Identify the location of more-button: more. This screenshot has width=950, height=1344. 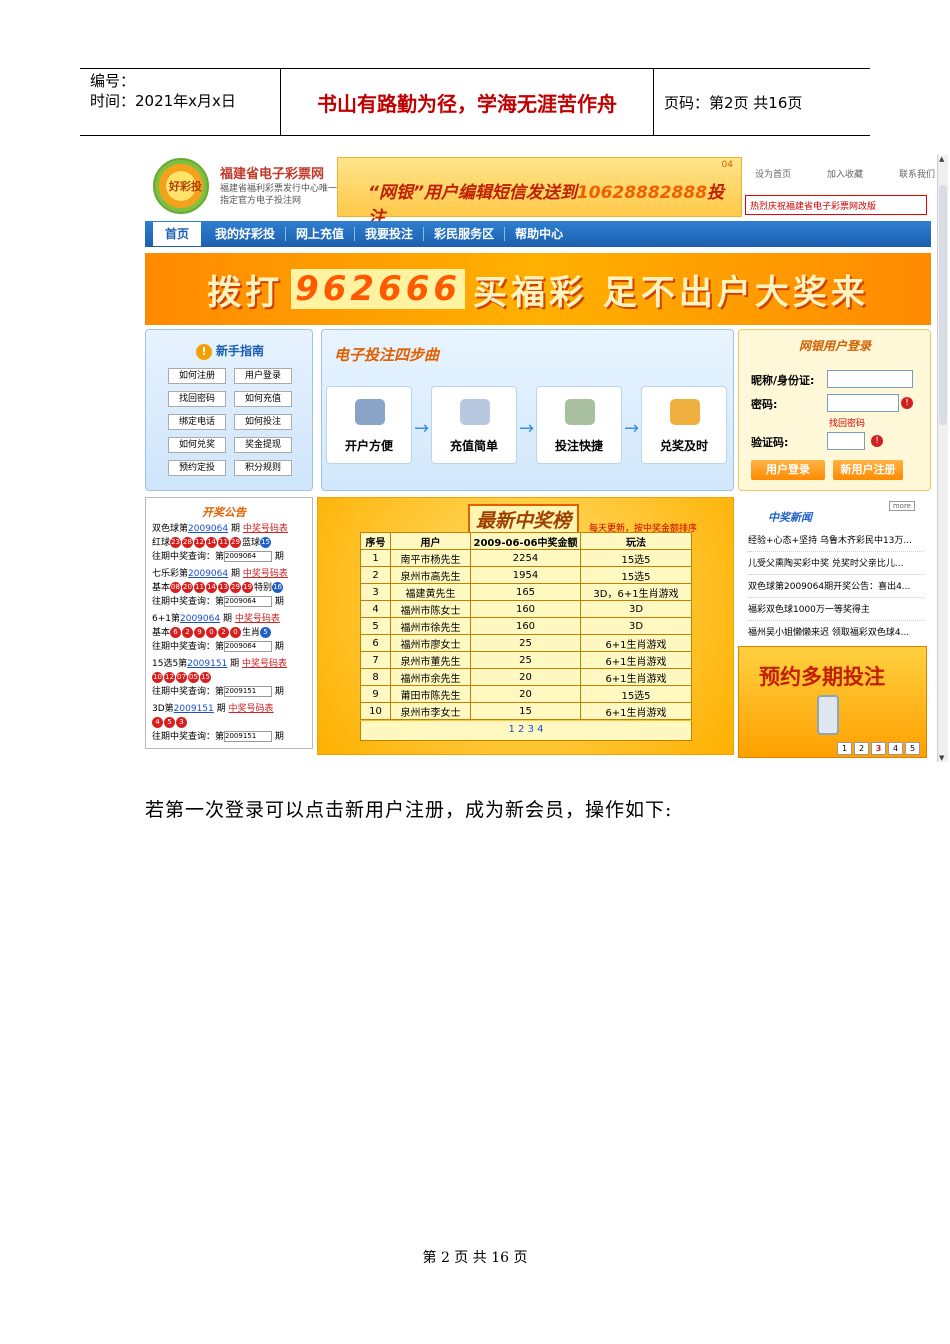
(901, 506).